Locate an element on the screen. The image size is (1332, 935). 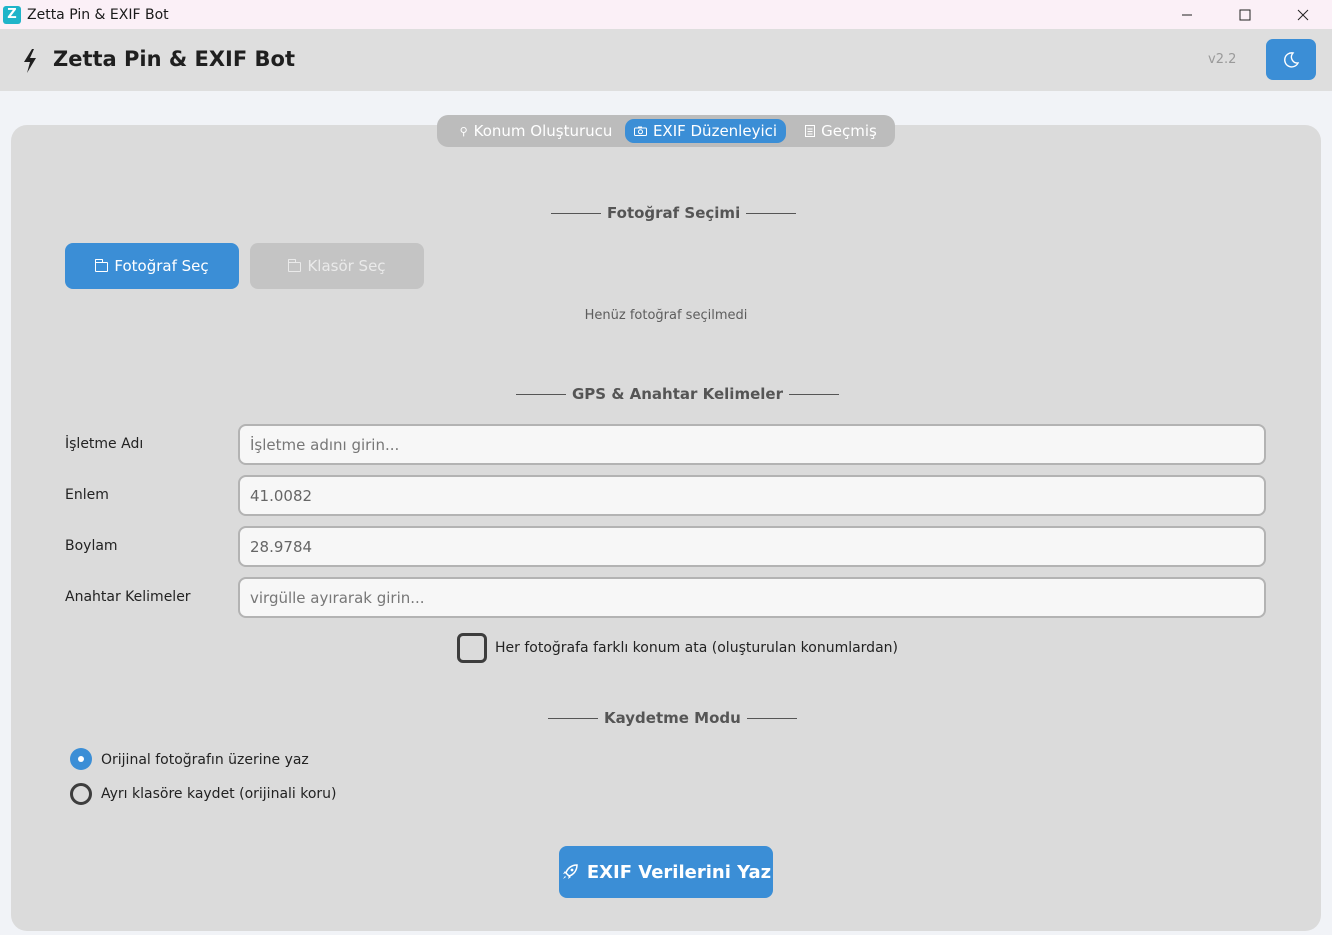
photo-status: Henüz fotoğraf seçilmedi is located at coordinates (666, 315).